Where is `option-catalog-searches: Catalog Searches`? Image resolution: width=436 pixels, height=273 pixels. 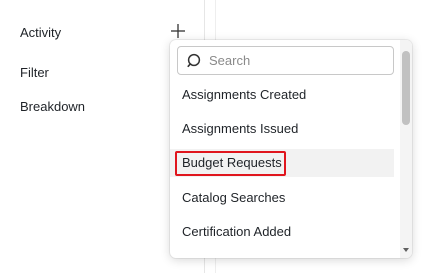 option-catalog-searches: Catalog Searches is located at coordinates (282, 198).